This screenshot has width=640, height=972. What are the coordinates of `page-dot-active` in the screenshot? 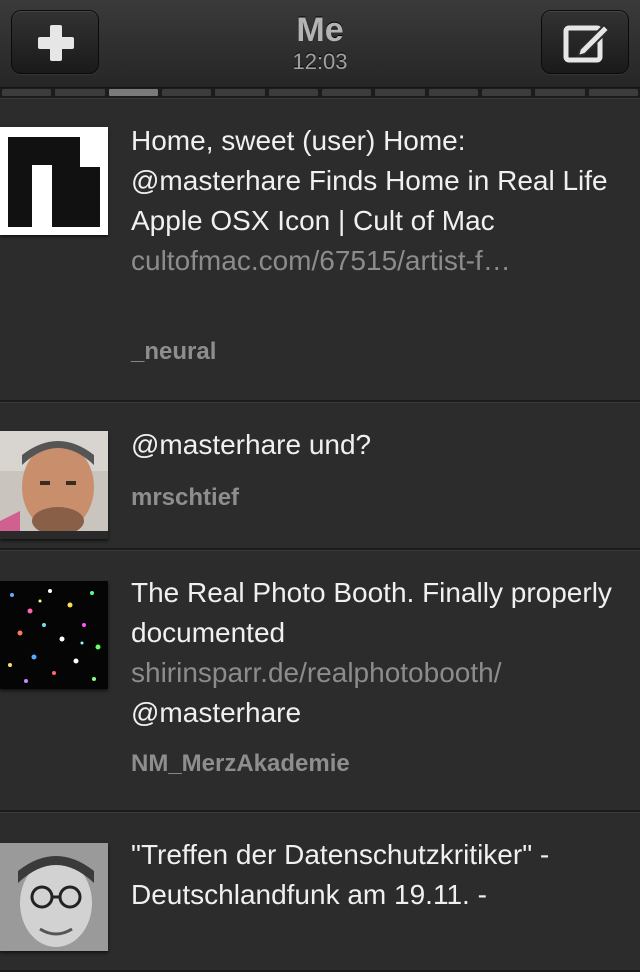 It's located at (133, 92).